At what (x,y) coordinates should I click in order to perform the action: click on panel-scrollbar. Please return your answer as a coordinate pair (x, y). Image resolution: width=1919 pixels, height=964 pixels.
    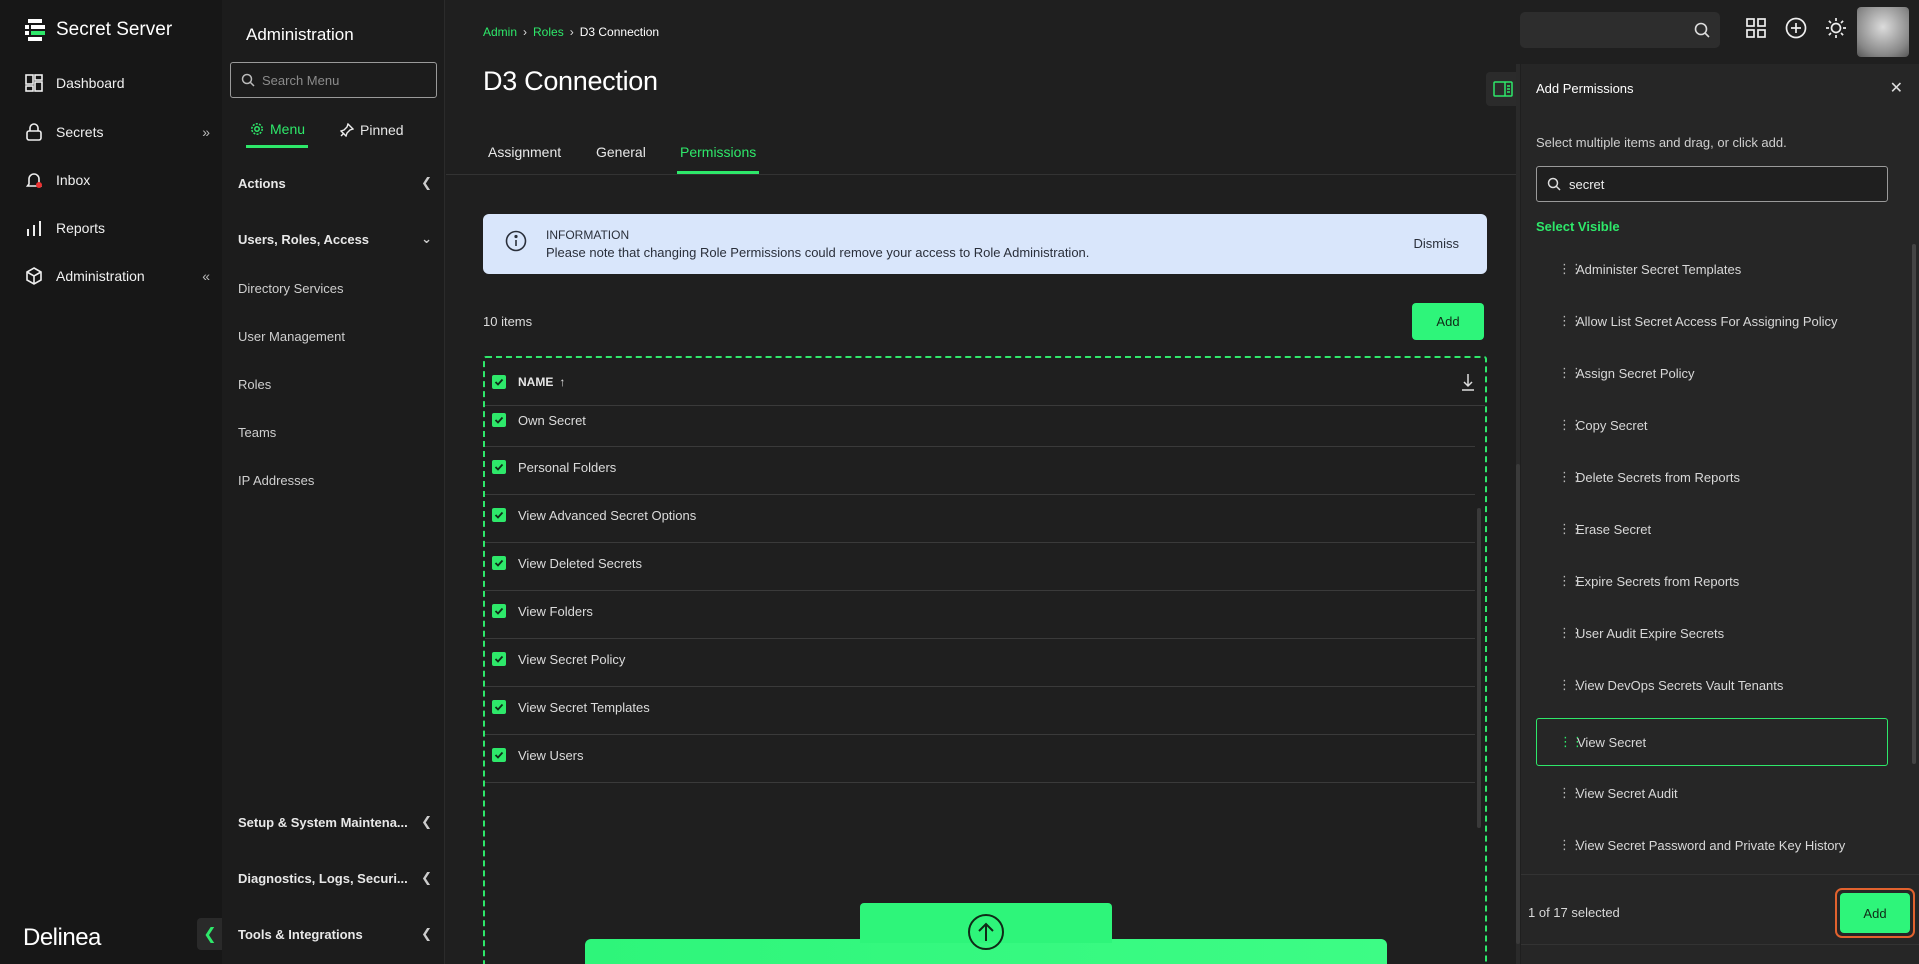
    Looking at the image, I should click on (1914, 504).